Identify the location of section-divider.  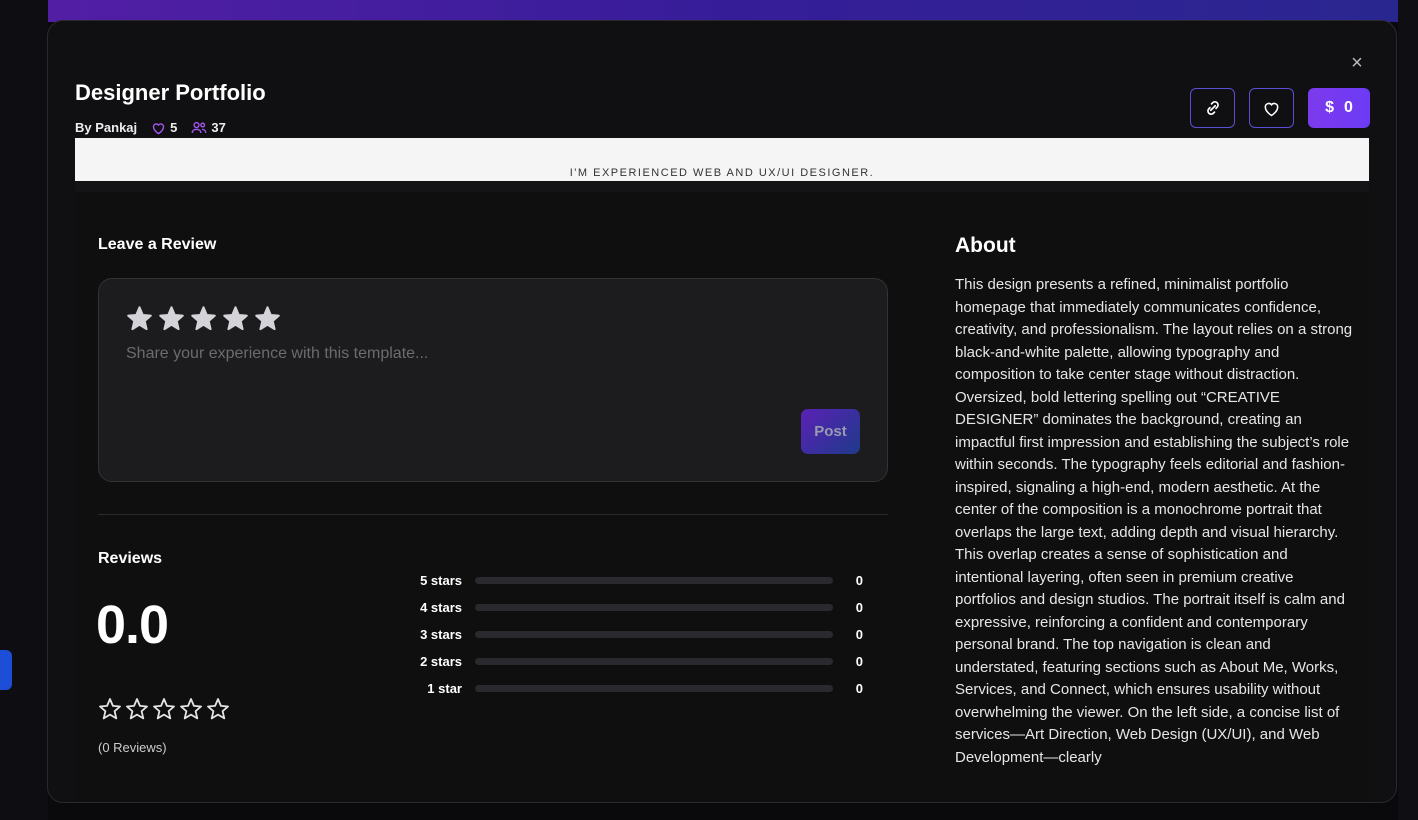
(493, 514).